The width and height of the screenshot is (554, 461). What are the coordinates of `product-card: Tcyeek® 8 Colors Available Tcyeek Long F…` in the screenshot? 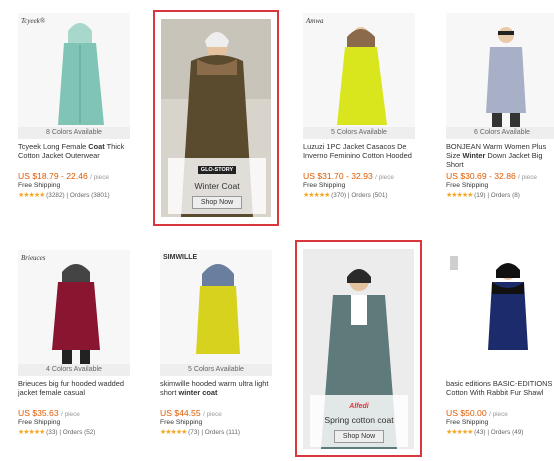 It's located at (82, 106).